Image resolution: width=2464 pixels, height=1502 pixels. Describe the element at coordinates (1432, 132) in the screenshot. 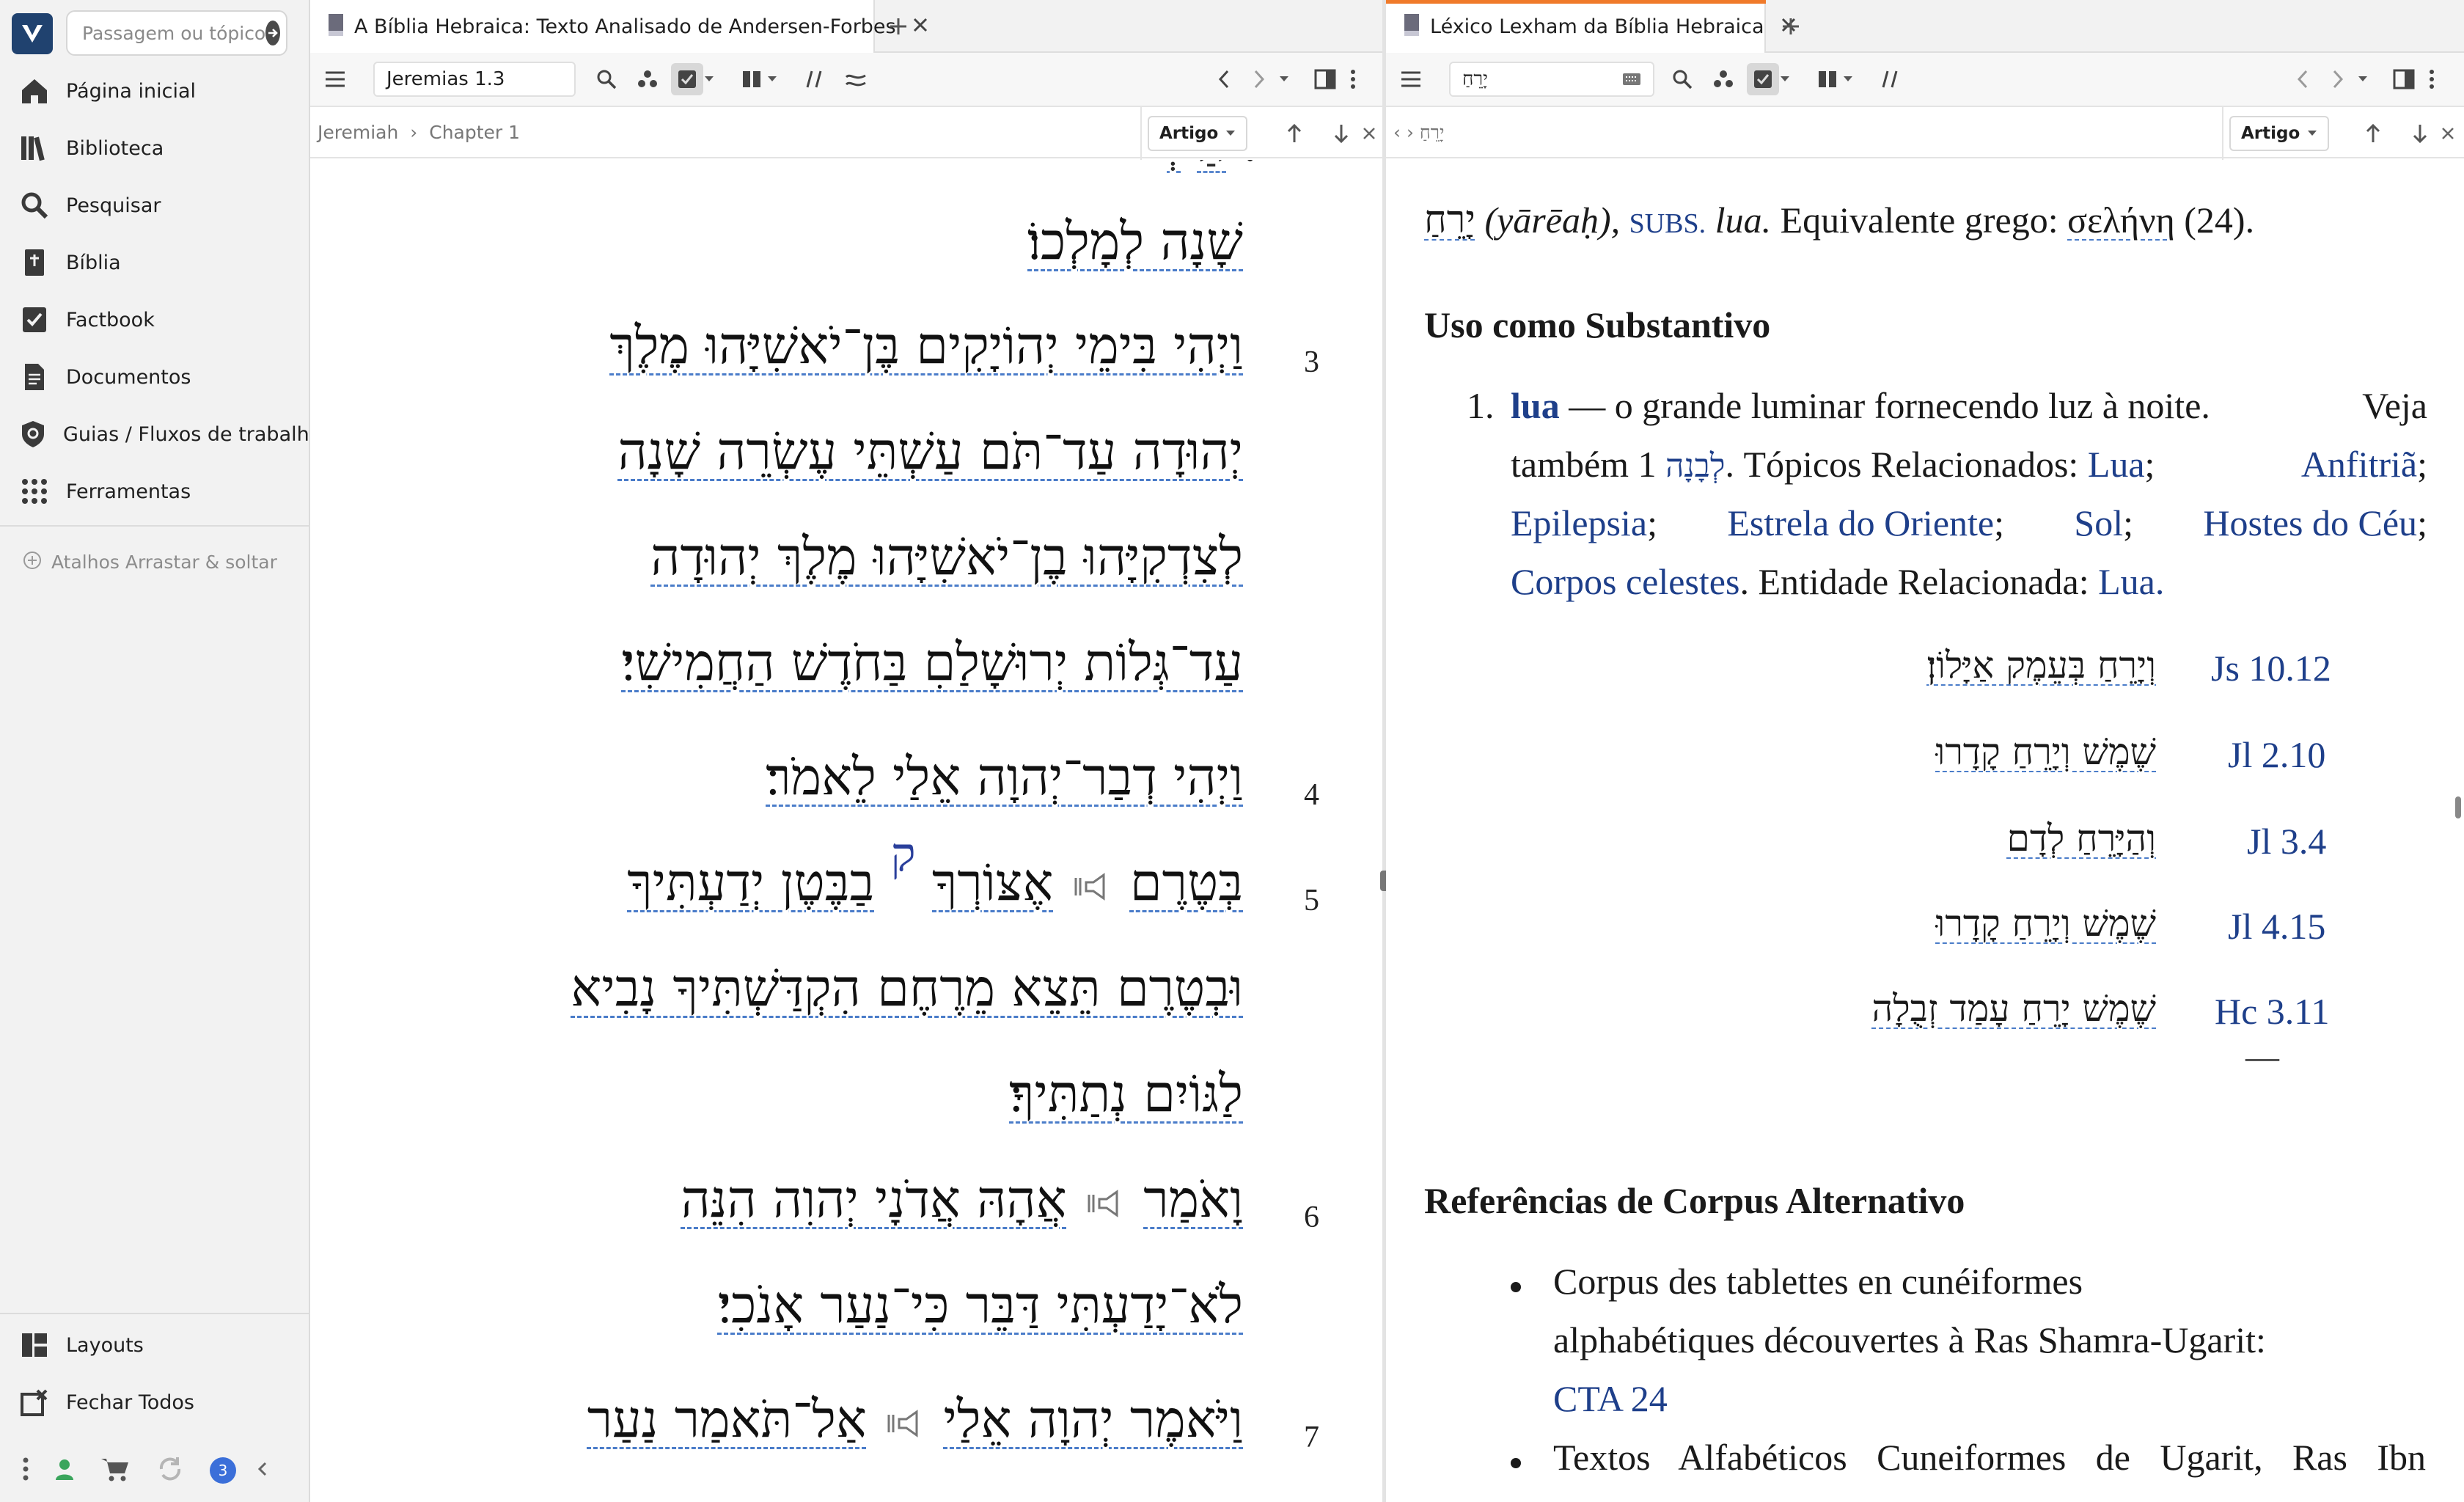

I see `breadcrumb-entry: יָרֵחַ` at that location.